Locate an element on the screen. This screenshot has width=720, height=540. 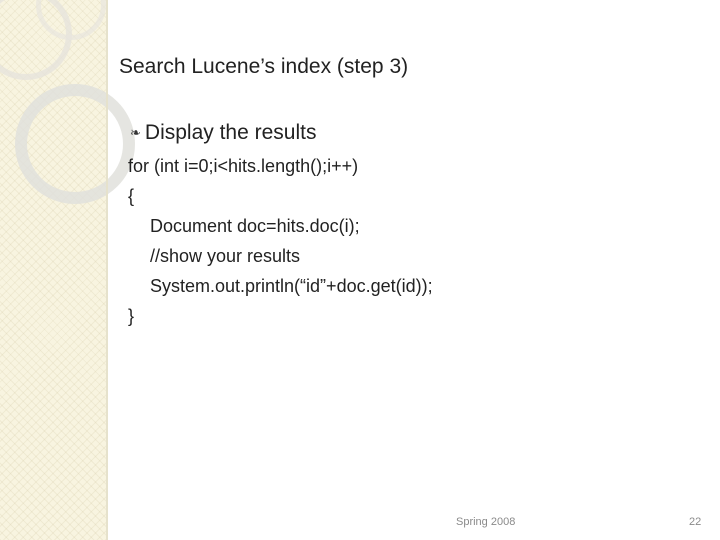
code-line: { is located at coordinates (131, 196).